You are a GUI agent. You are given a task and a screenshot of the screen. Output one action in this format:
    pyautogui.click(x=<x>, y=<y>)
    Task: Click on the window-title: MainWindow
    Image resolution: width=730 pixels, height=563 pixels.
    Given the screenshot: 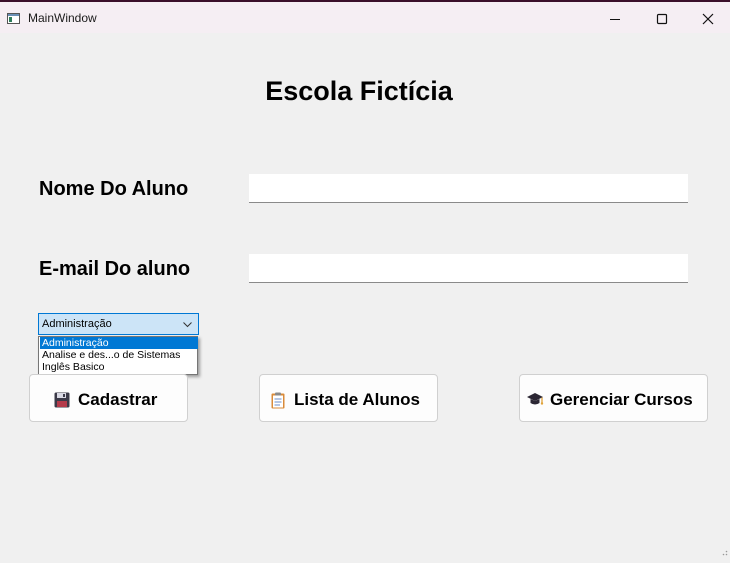 What is the action you would take?
    pyautogui.click(x=62, y=18)
    